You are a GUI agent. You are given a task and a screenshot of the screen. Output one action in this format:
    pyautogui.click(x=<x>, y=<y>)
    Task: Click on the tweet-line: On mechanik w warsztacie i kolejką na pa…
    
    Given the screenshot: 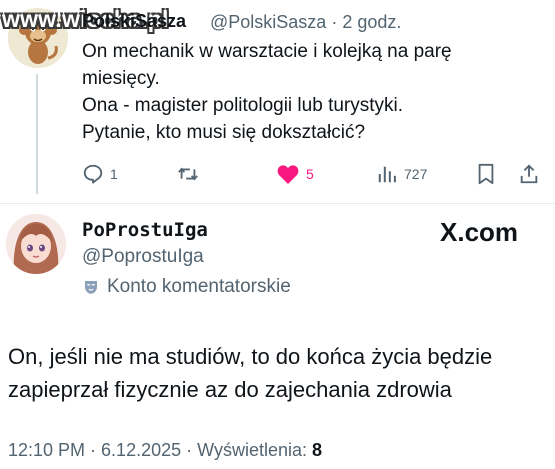 What is the action you would take?
    pyautogui.click(x=267, y=51)
    